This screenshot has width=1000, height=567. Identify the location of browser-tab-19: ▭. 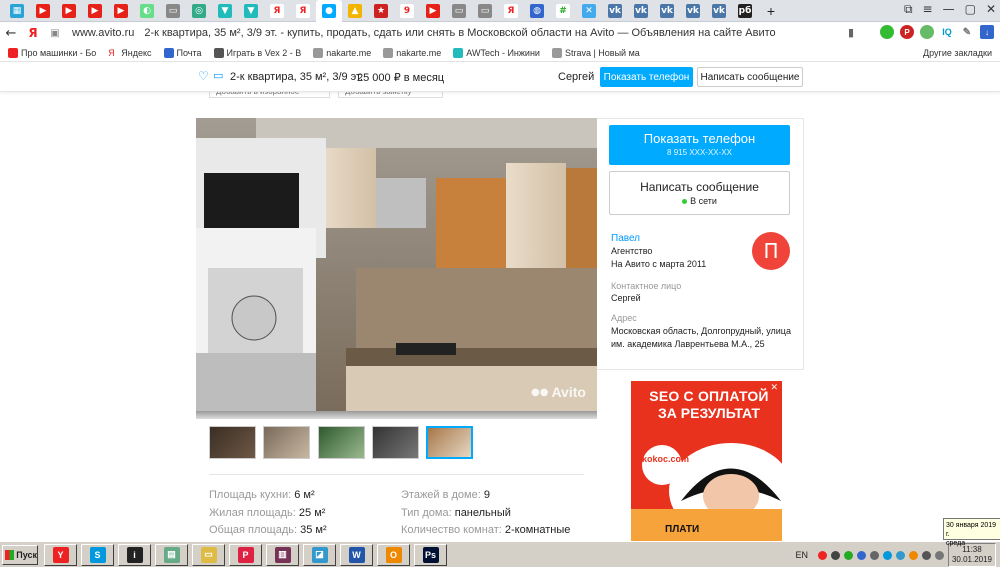
(485, 11).